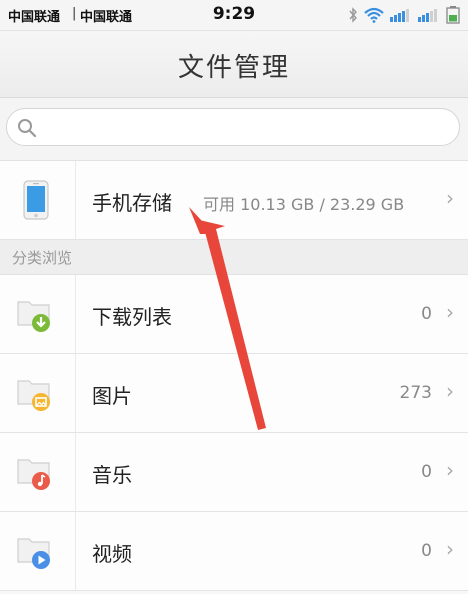 The width and height of the screenshot is (468, 594). I want to click on search-input, so click(245, 128).